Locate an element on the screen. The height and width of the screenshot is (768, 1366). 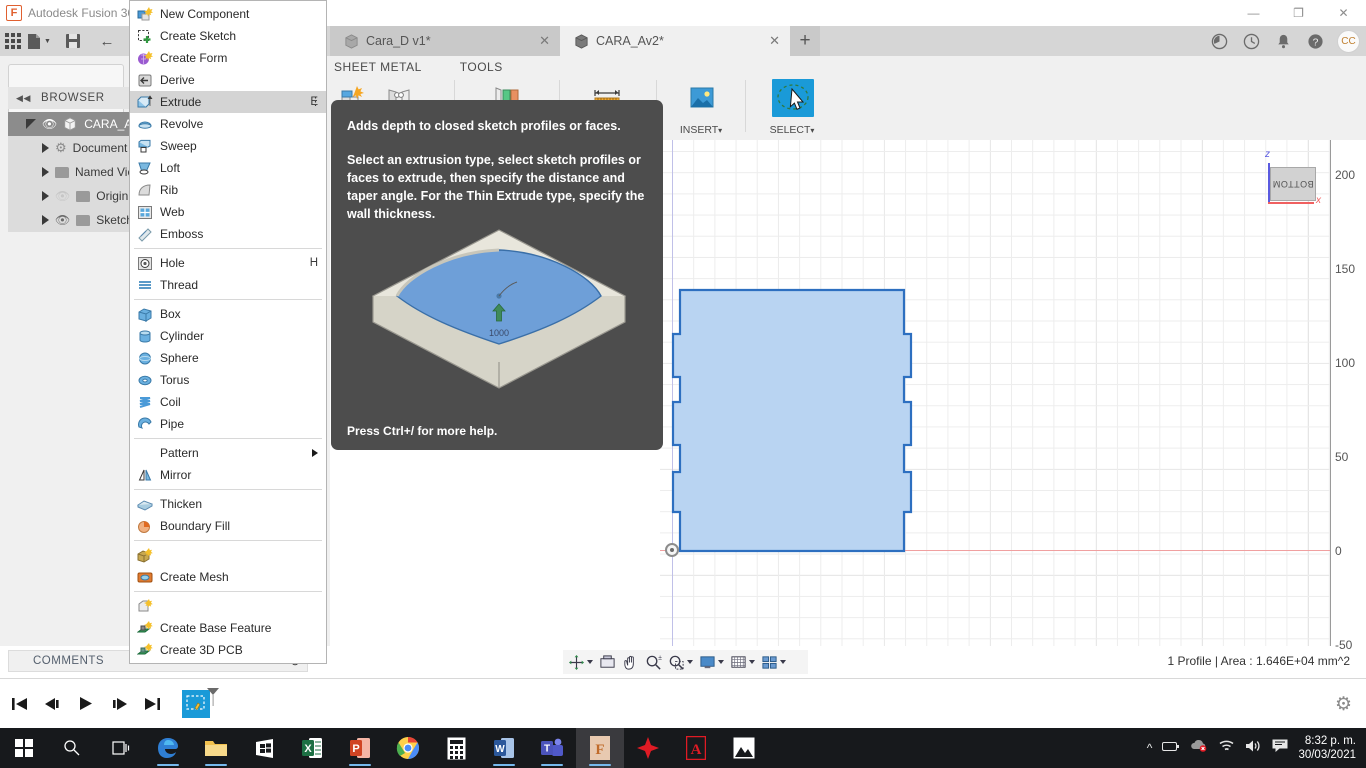
menu-item-create-mesh-section-sketch: Create Mesh is located at coordinates (228, 577).